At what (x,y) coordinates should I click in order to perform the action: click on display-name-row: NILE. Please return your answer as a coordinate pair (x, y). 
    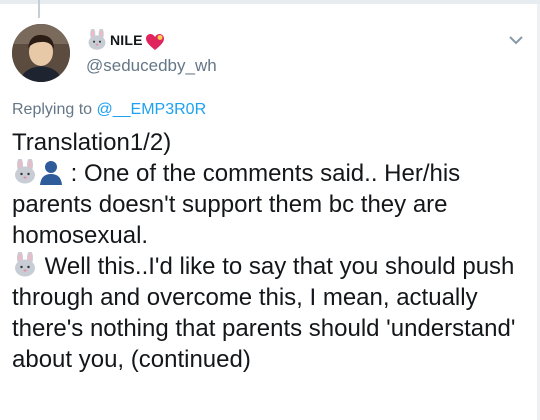
    Looking at the image, I should click on (151, 40).